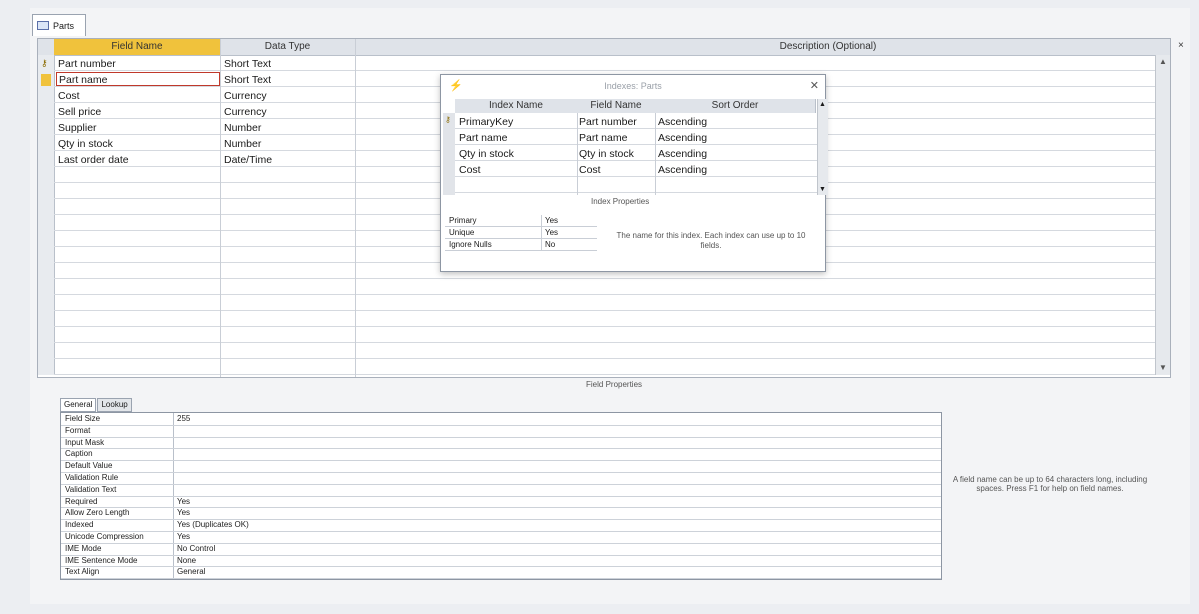  I want to click on index-property-row: Primary Yes, so click(521, 221).